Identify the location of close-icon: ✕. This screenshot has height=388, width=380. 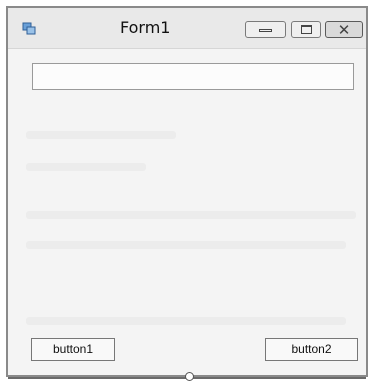
(344, 30).